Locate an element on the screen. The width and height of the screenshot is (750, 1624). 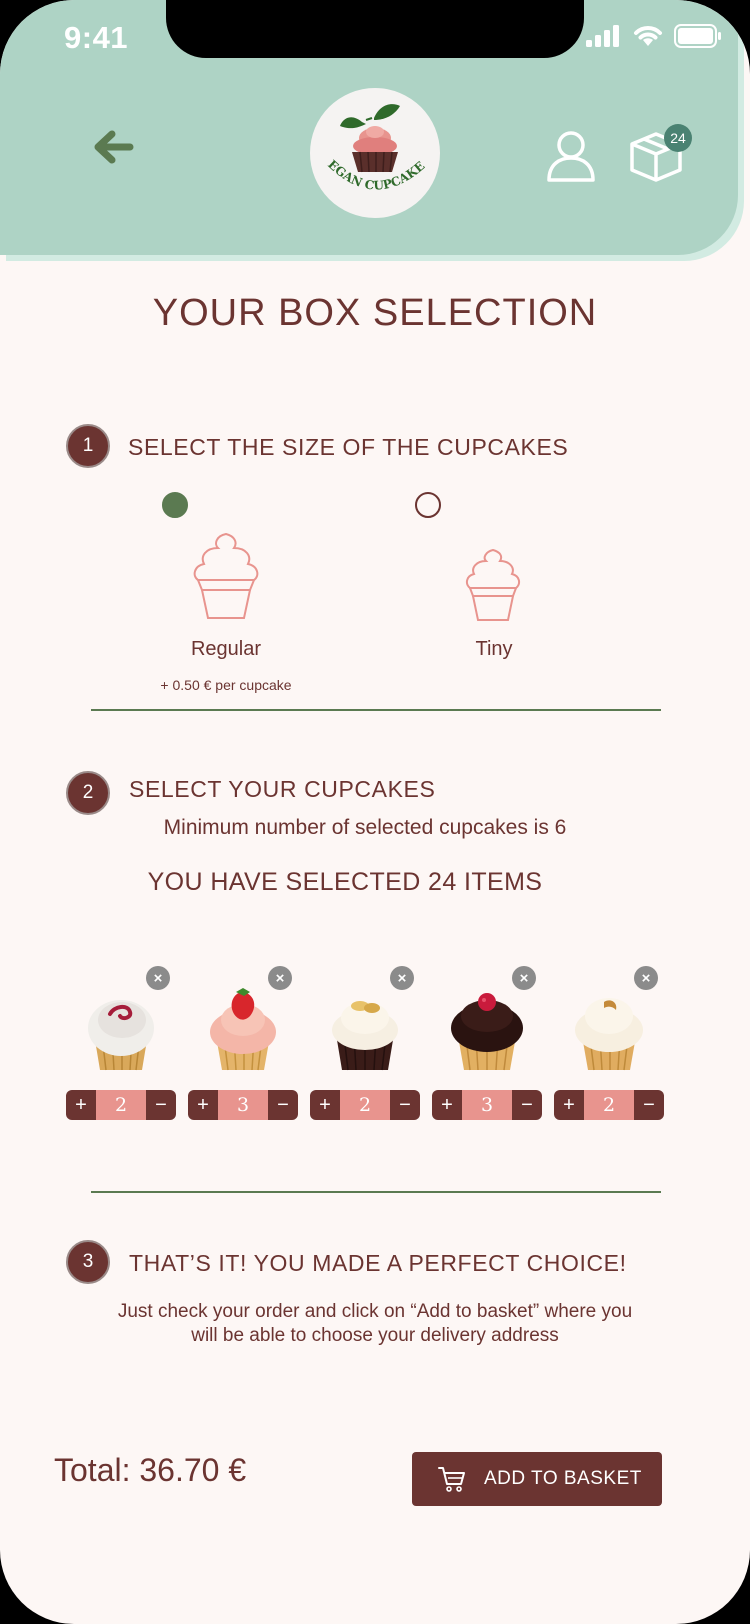
back-button is located at coordinates (120, 158).